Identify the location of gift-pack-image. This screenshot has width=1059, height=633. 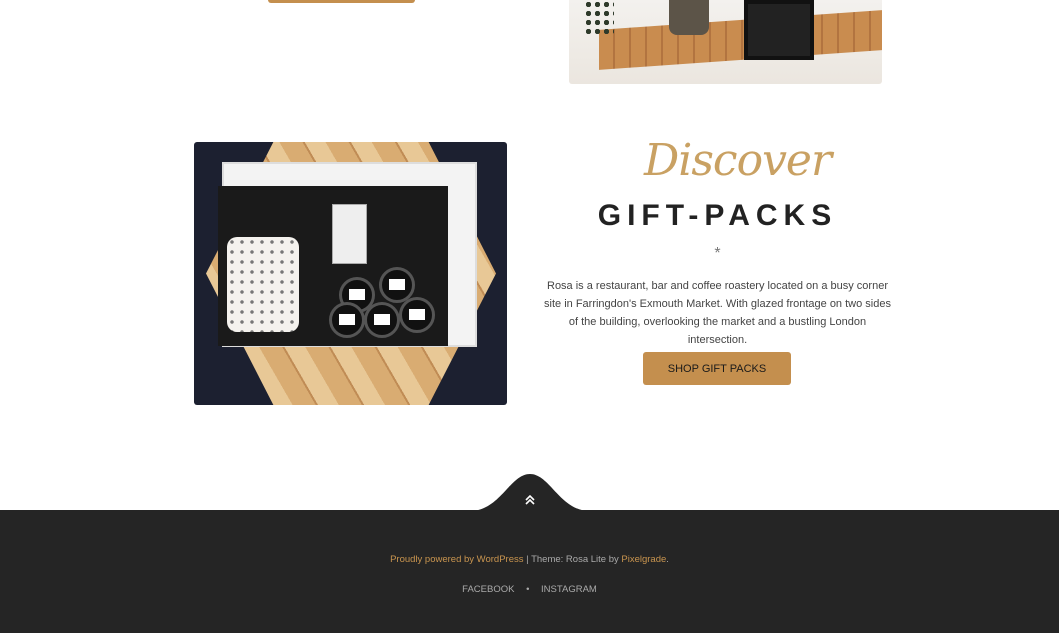
(350, 273).